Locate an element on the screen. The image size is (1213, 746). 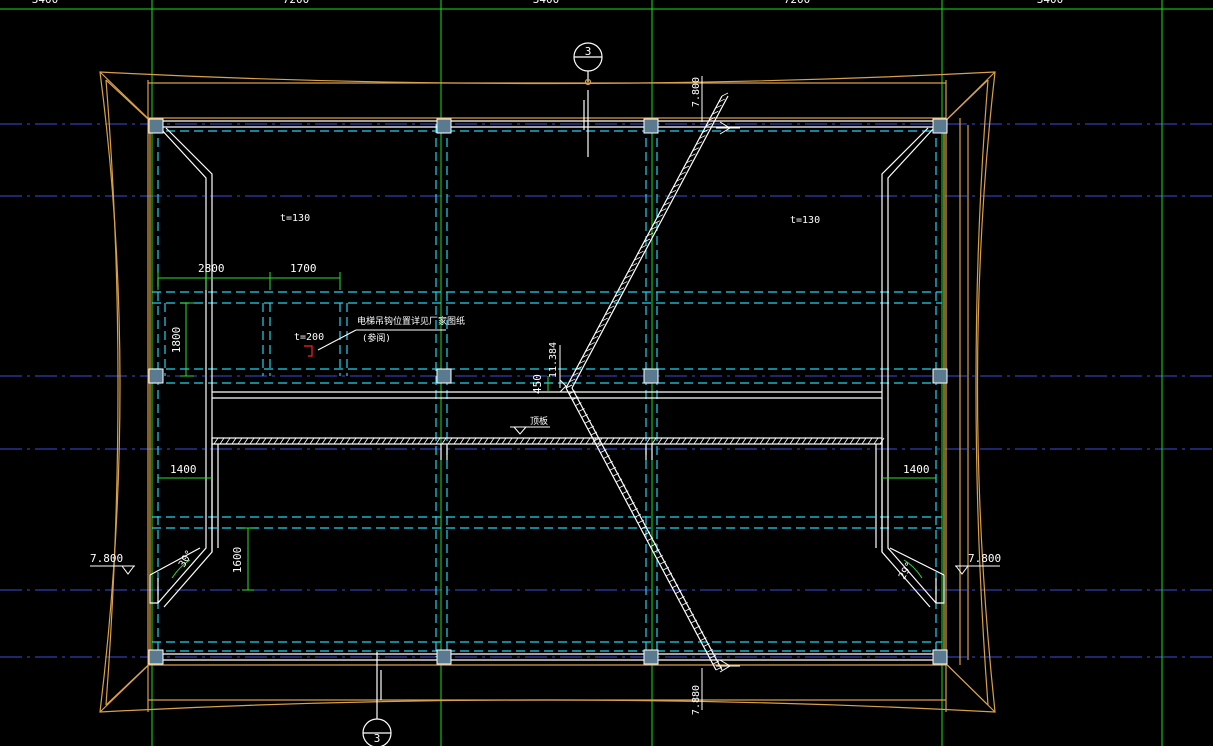
elevation-left-label: 7.800 is located at coordinates (106, 558).